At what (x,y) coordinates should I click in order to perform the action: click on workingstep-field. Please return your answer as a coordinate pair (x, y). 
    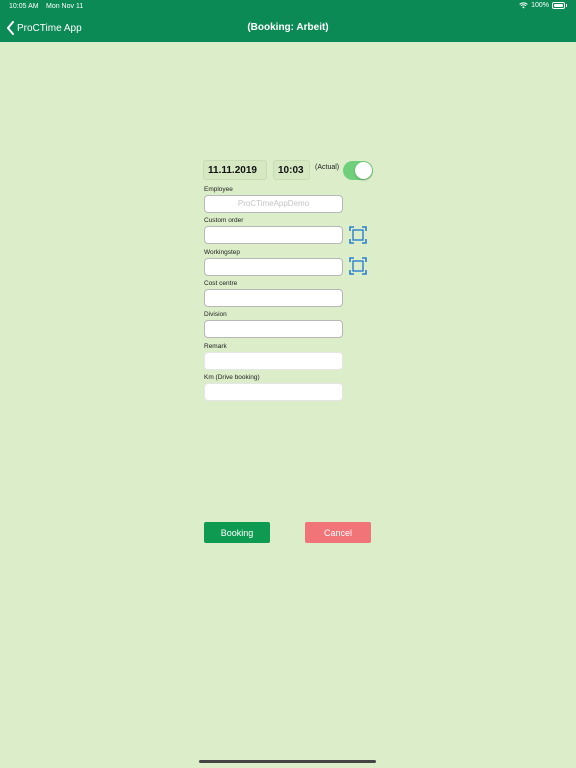
    Looking at the image, I should click on (273, 267).